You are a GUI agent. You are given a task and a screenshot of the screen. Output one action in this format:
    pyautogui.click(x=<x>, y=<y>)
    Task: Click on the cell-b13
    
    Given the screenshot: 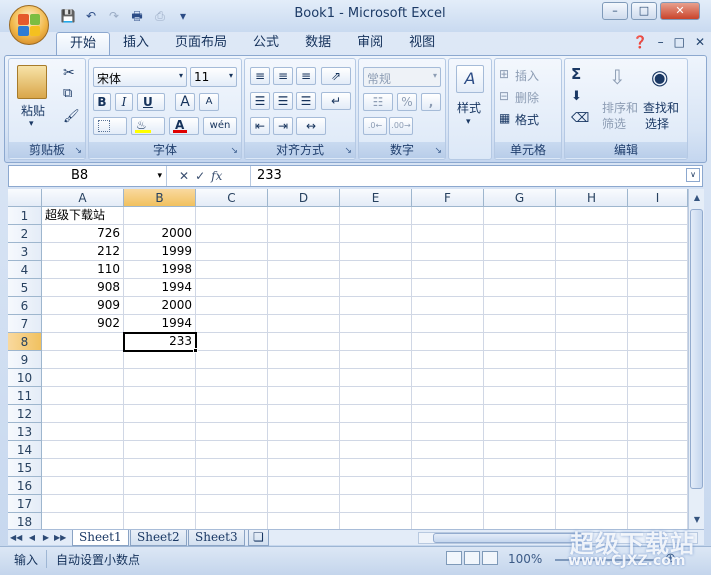 What is the action you would take?
    pyautogui.click(x=160, y=432)
    